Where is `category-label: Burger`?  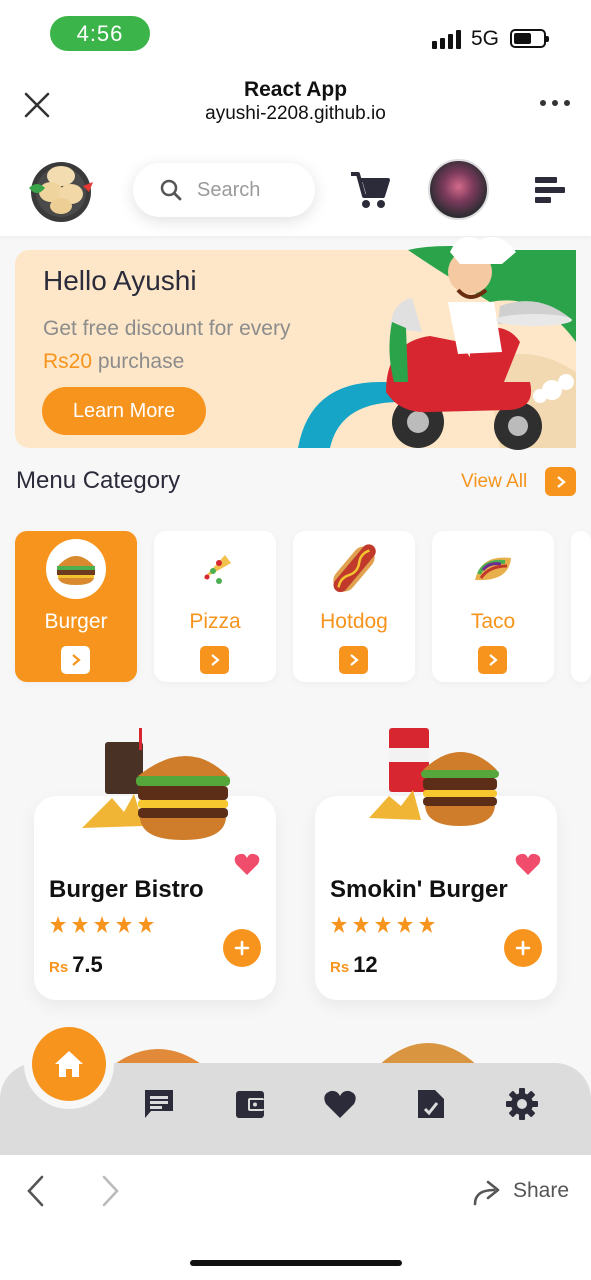 category-label: Burger is located at coordinates (76, 621).